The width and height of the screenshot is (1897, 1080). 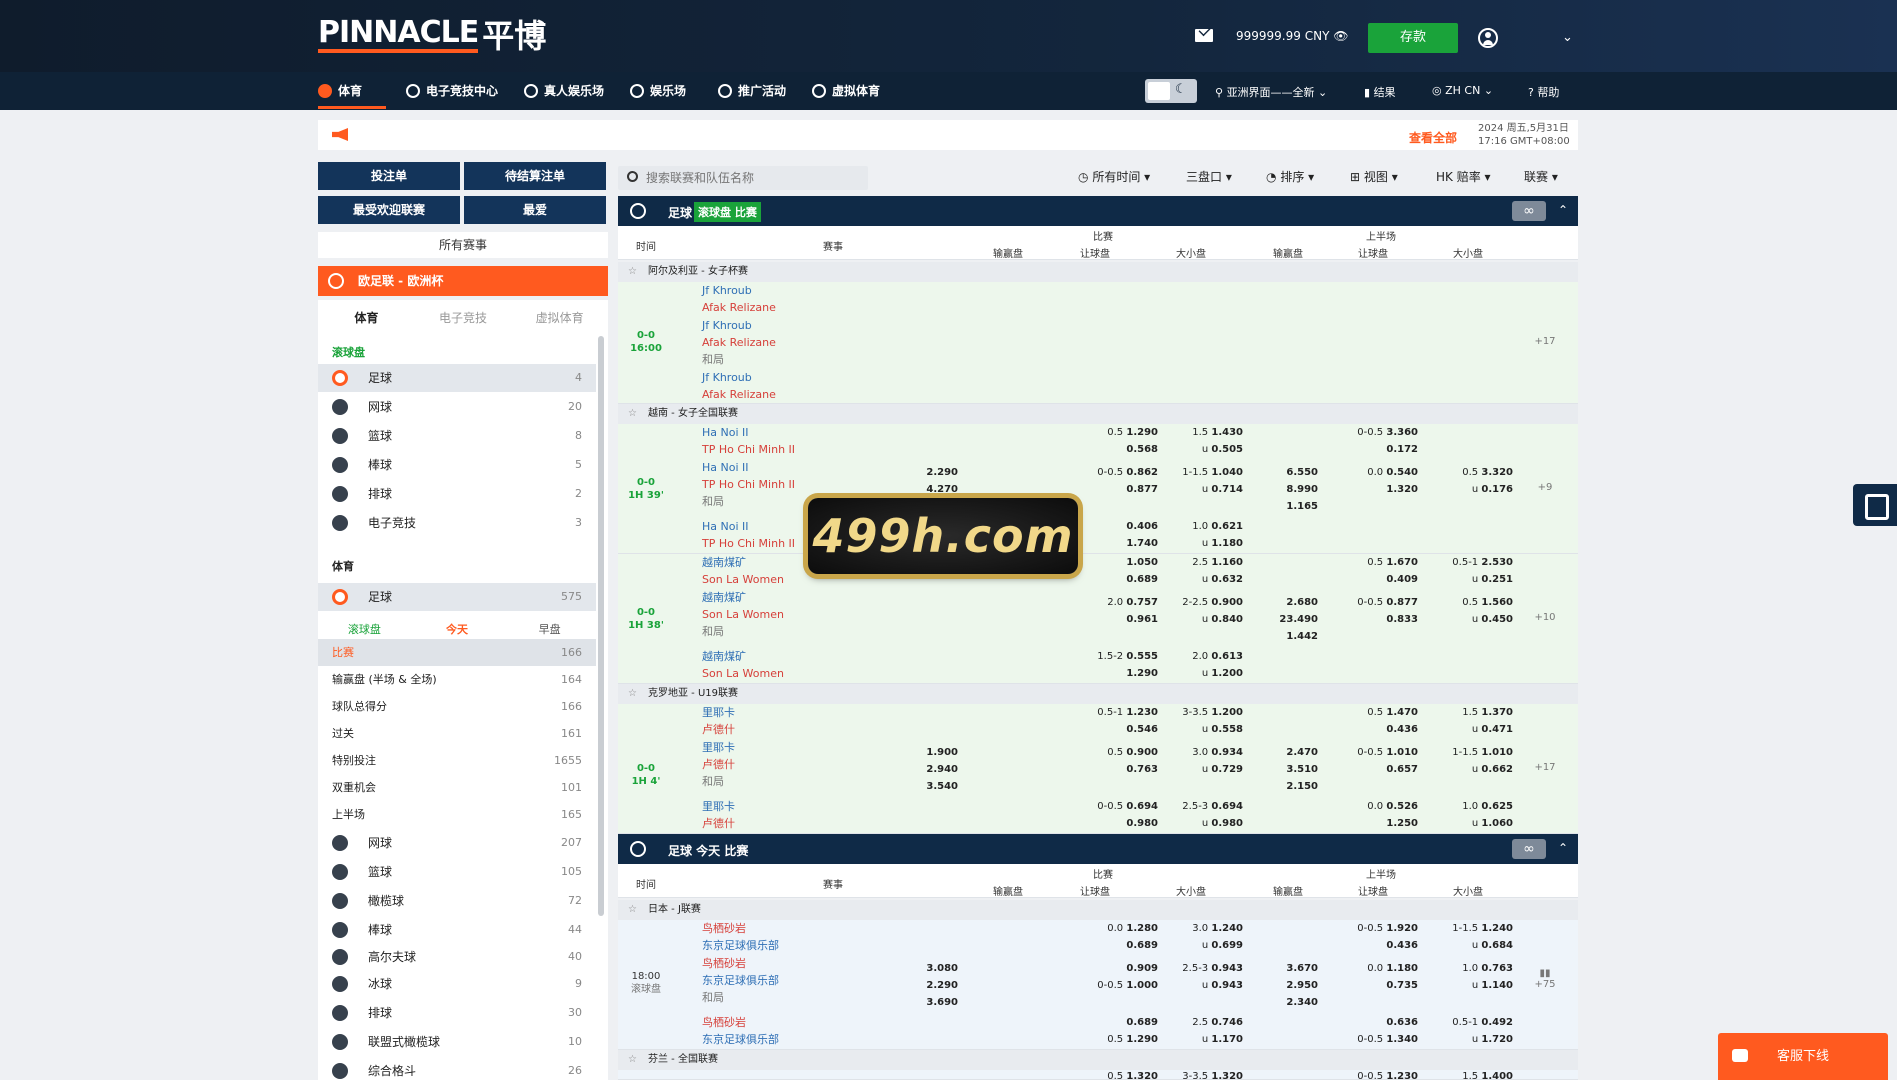 I want to click on eye-icon: 👁, so click(x=1340, y=36).